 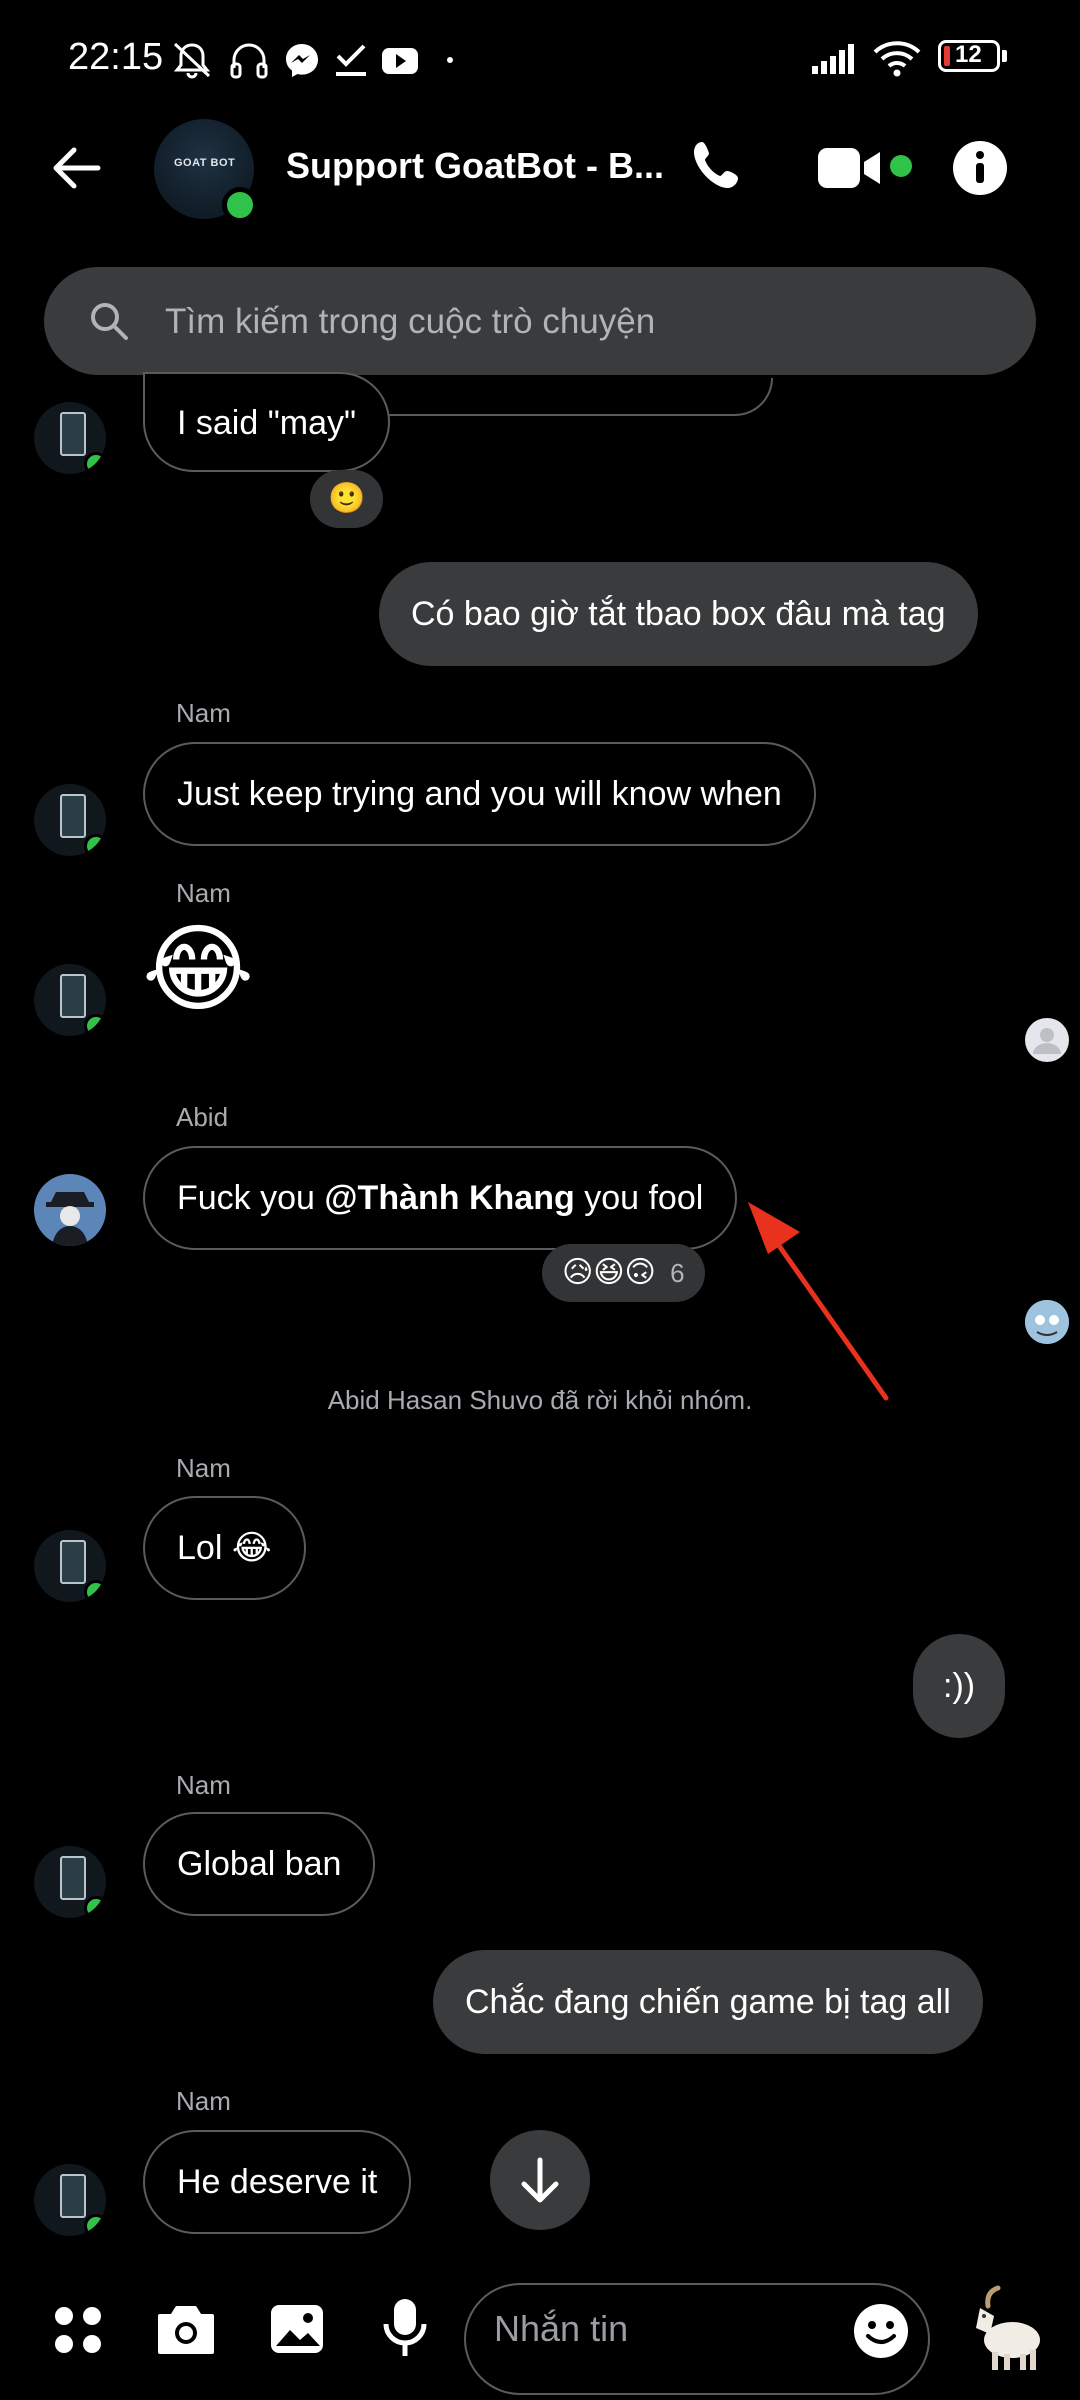 I want to click on video-online-dot, so click(x=901, y=166).